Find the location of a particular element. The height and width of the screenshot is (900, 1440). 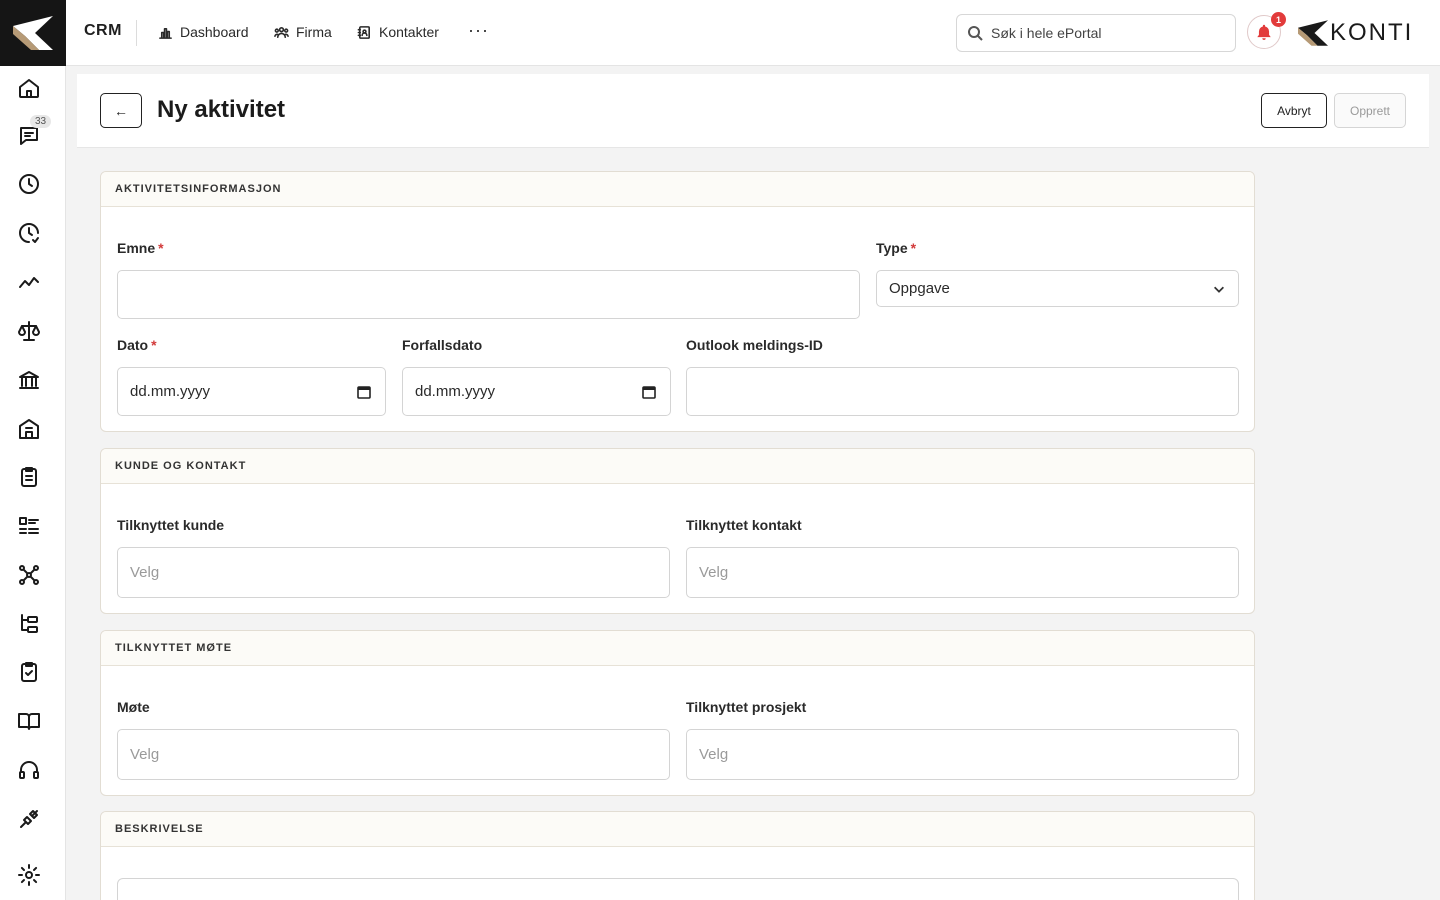

section-title: KUNDE OG KONTAKT is located at coordinates (677, 466).